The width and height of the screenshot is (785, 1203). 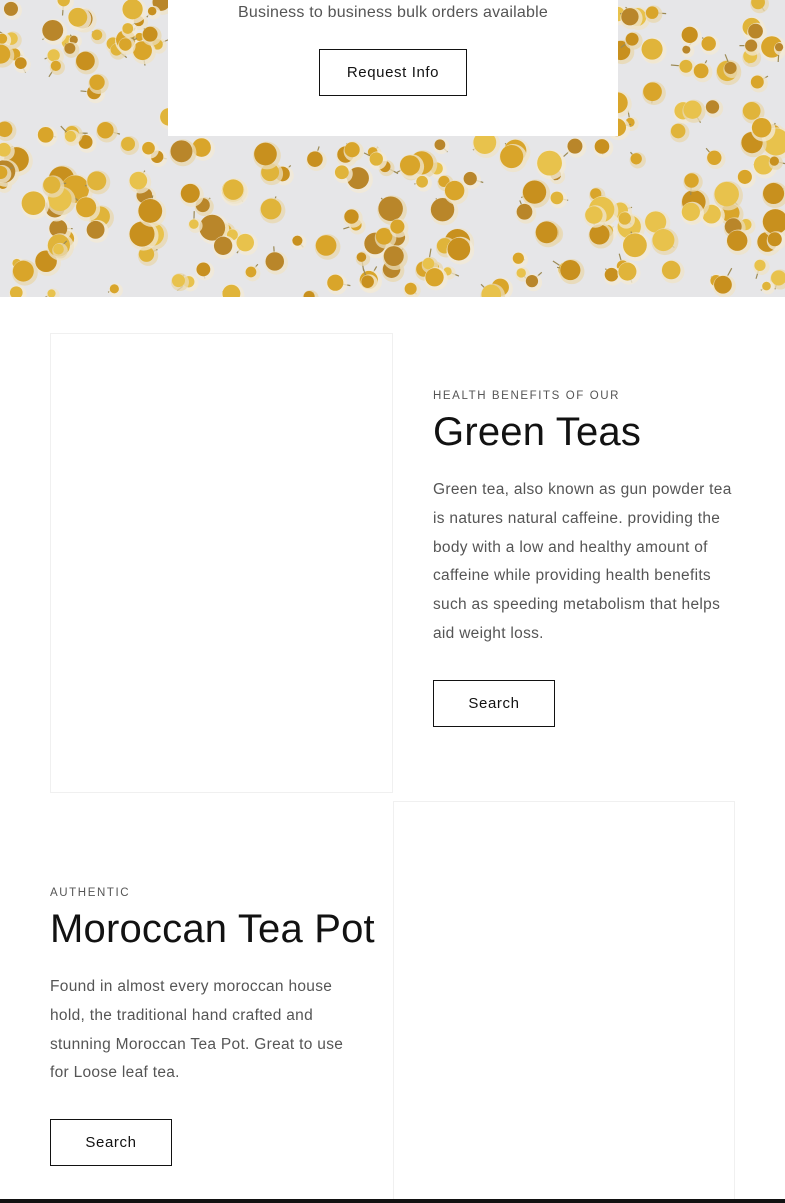 What do you see at coordinates (393, 72) in the screenshot?
I see `request-info-button: Request Info` at bounding box center [393, 72].